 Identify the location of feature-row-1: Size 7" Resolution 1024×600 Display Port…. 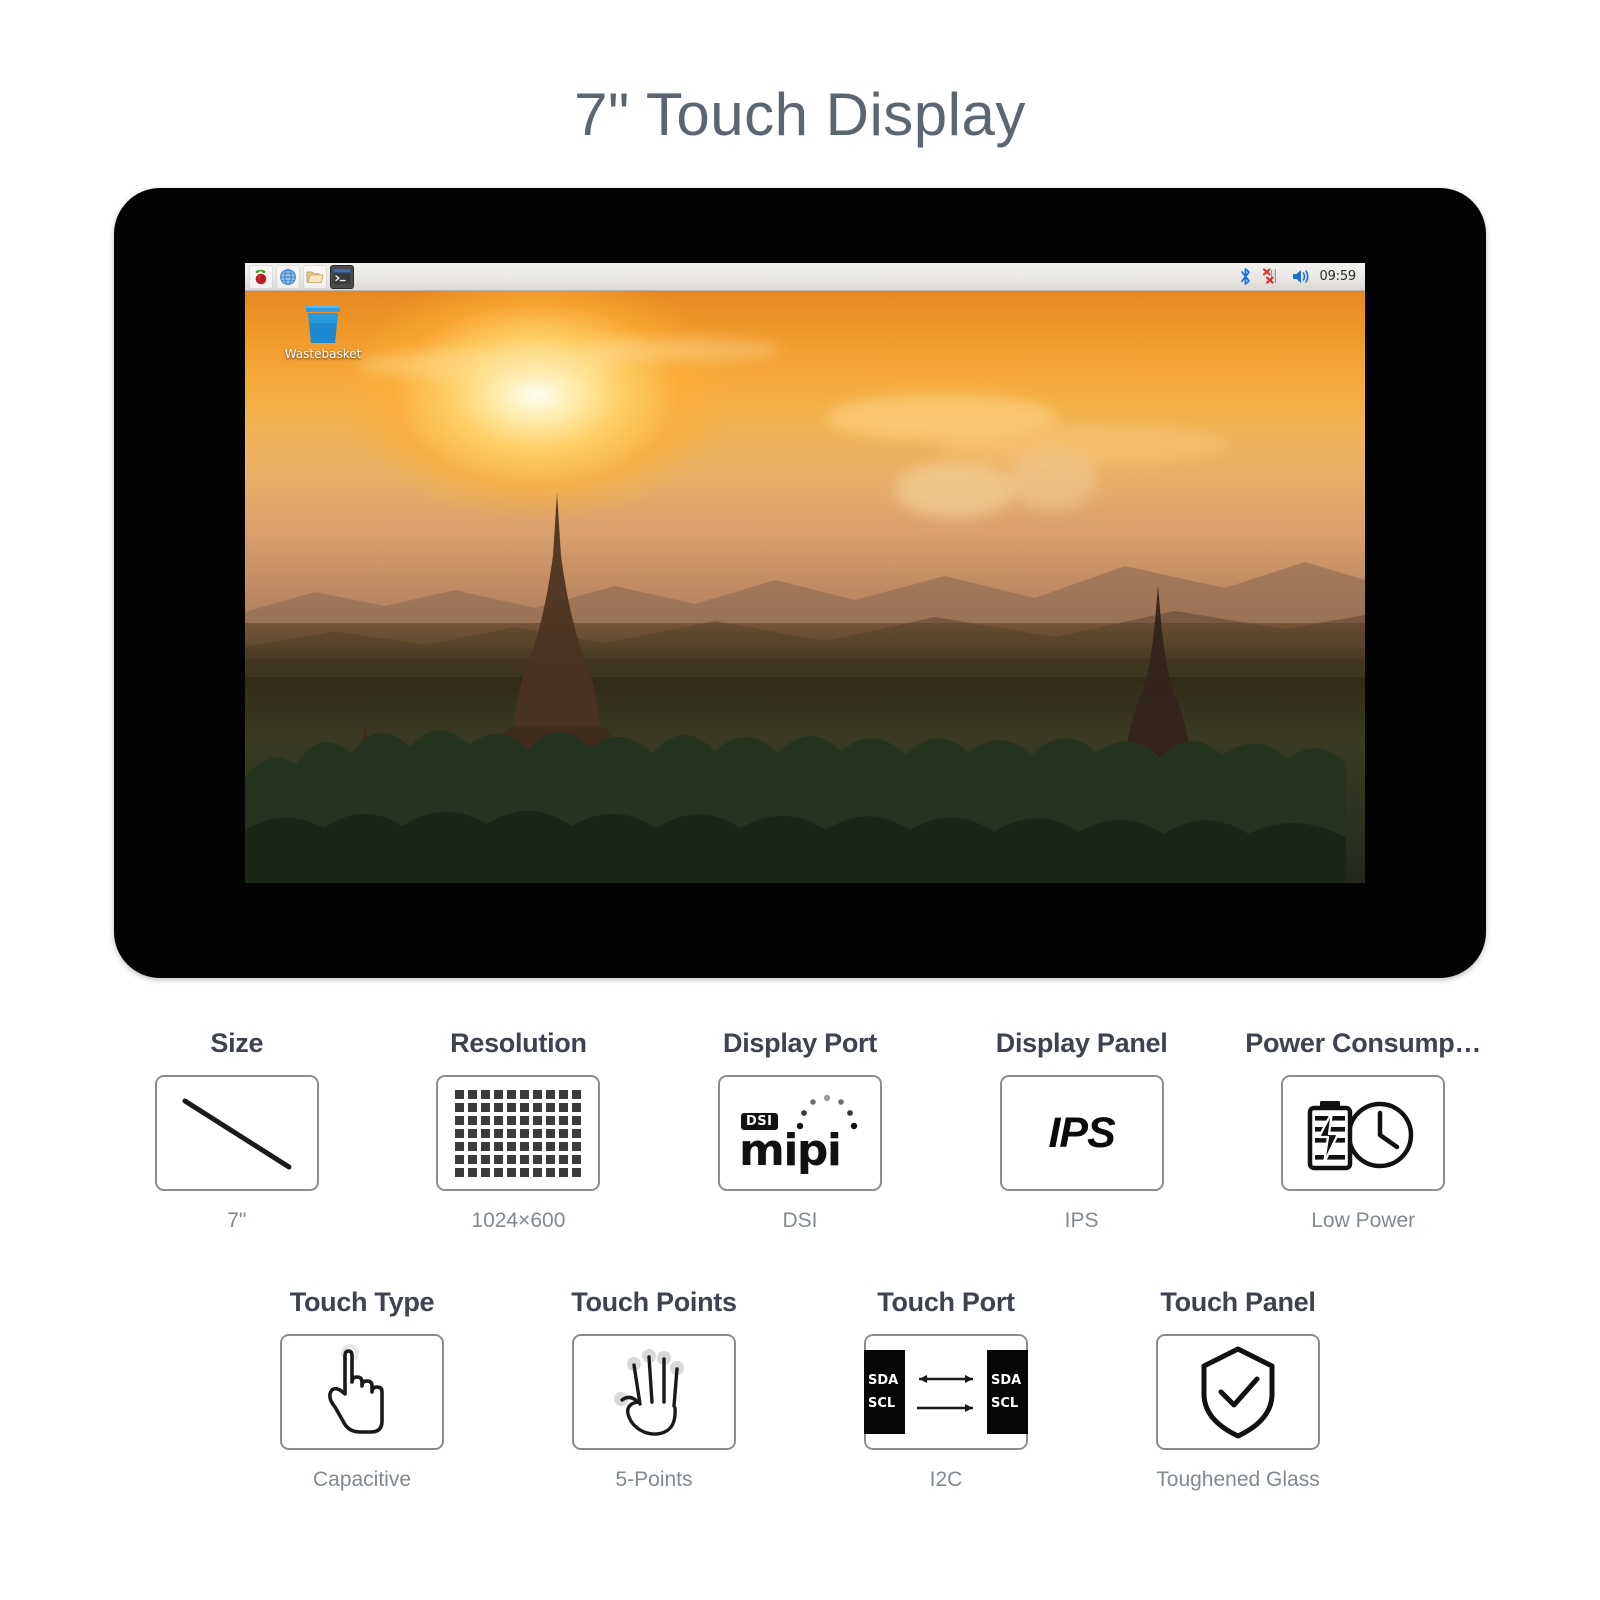
(800, 1130).